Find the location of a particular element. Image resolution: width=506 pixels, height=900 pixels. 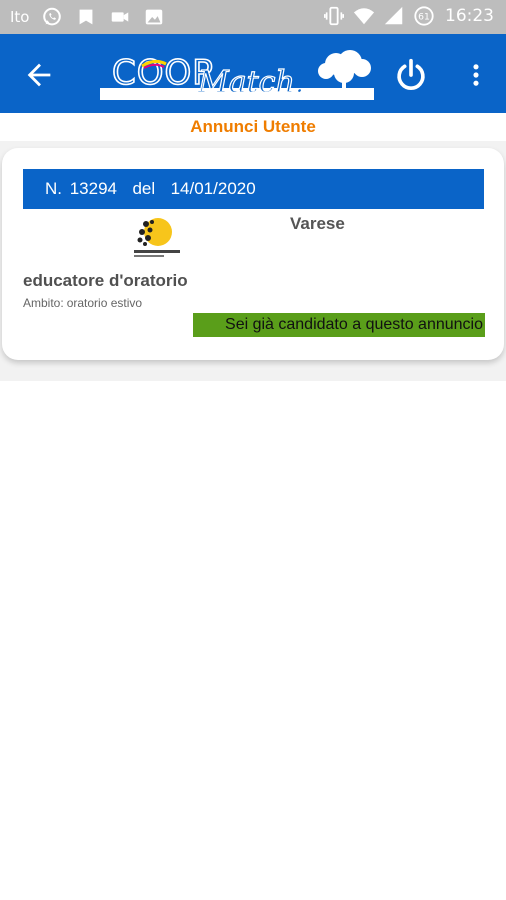

image-icon is located at coordinates (154, 17).